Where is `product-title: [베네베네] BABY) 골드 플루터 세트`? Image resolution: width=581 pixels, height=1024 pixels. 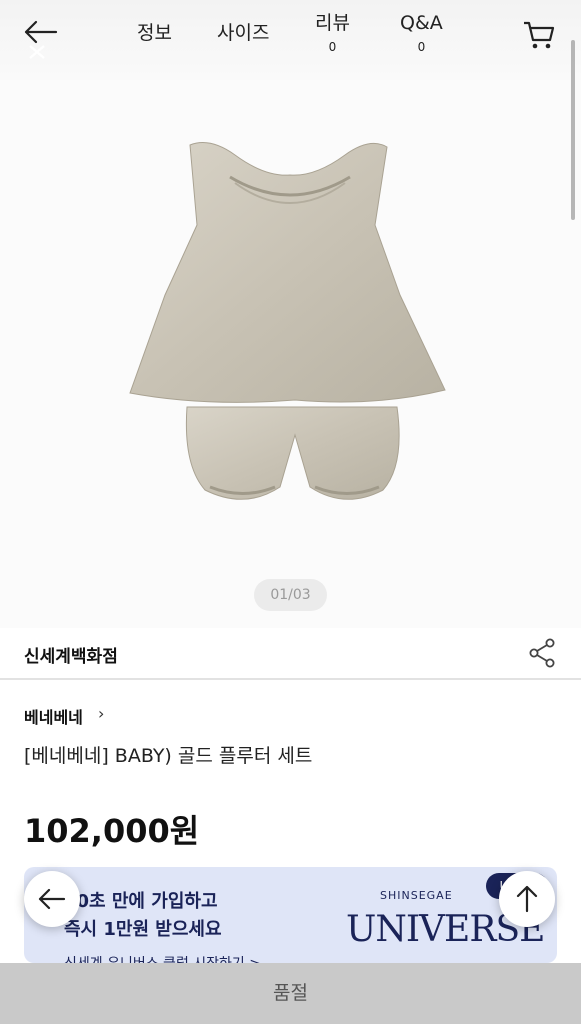 product-title: [베네베네] BABY) 골드 플루터 세트 is located at coordinates (168, 756).